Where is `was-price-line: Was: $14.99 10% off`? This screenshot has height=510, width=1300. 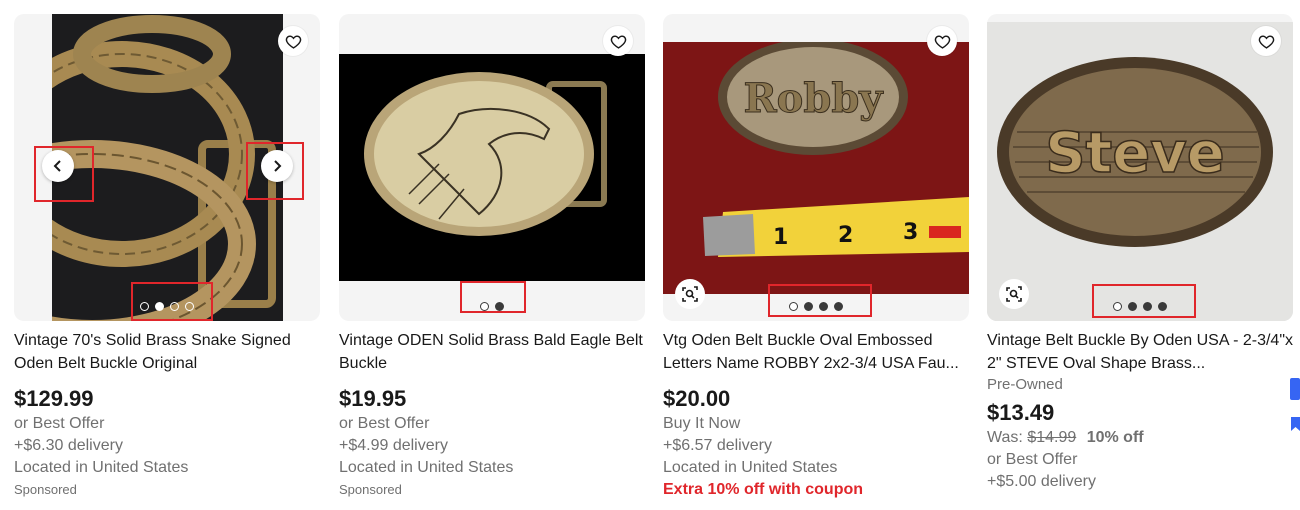 was-price-line: Was: $14.99 10% off is located at coordinates (1140, 438).